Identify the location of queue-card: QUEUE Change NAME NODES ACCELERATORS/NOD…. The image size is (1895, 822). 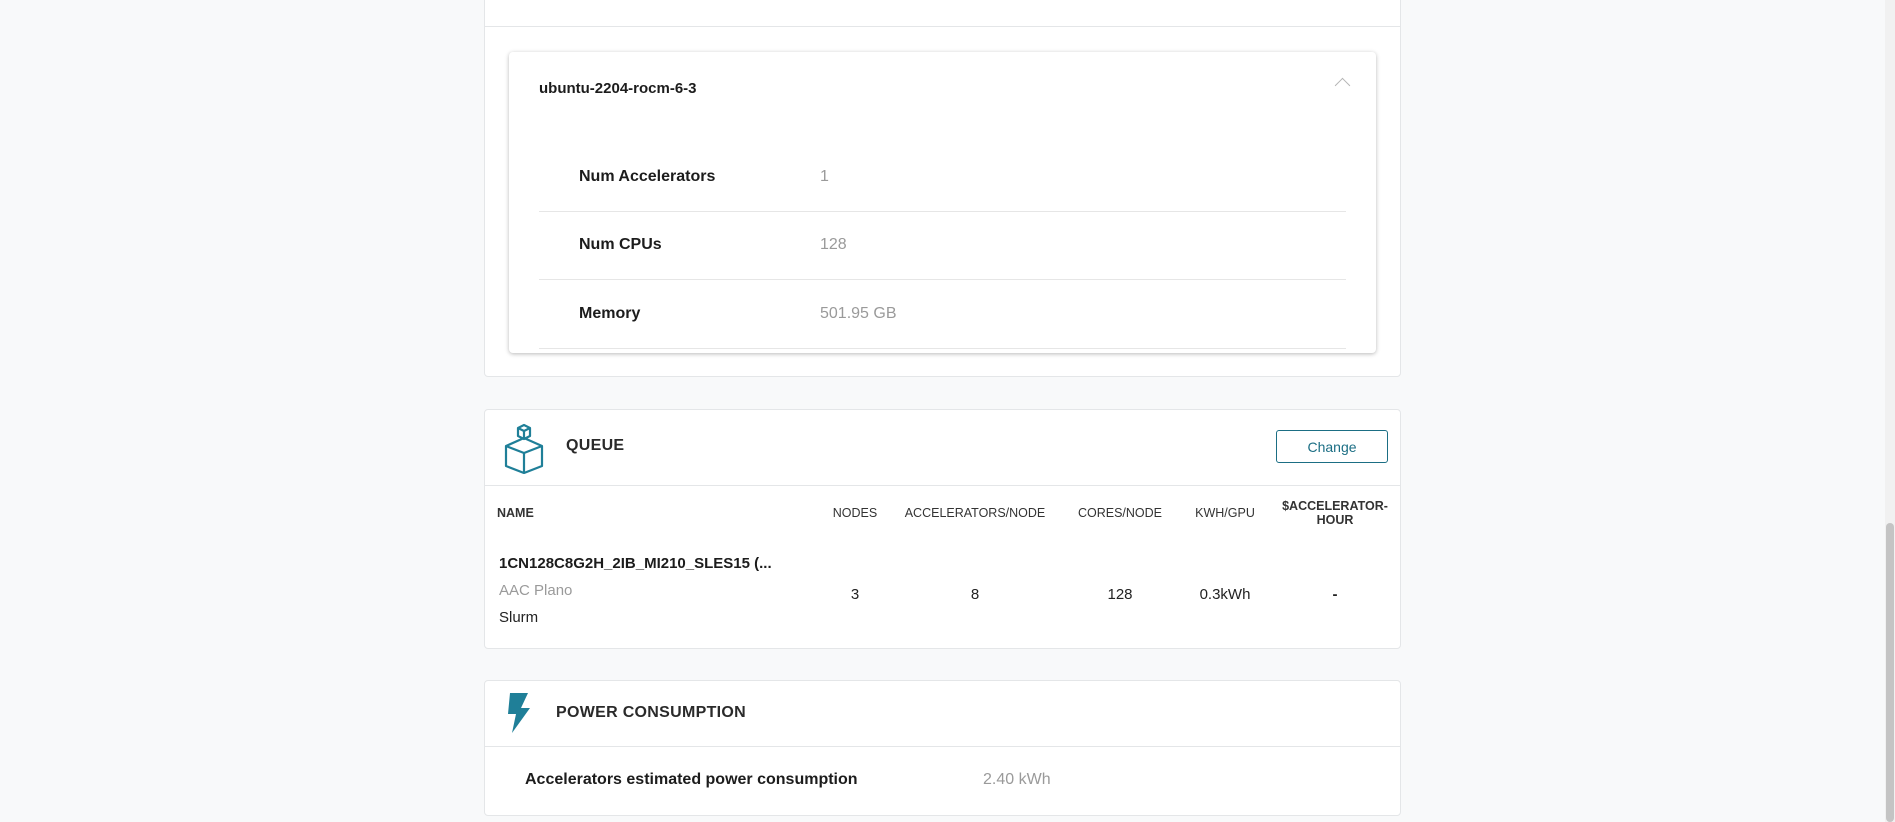
(942, 529).